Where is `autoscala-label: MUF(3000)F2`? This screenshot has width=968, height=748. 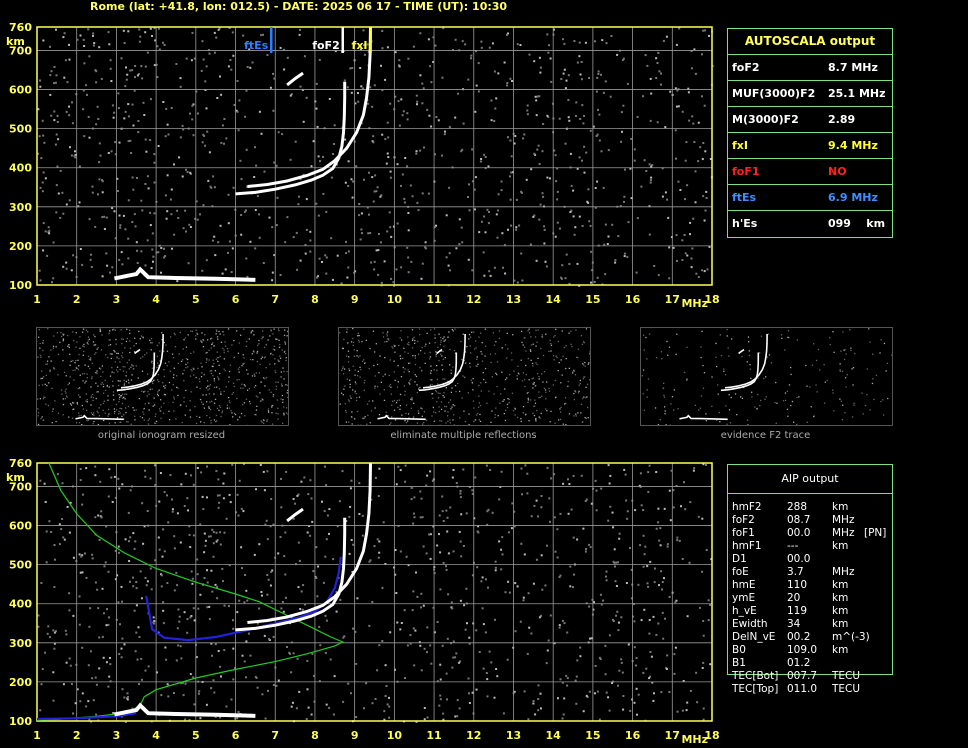
autoscala-label: MUF(3000)F2 is located at coordinates (774, 93).